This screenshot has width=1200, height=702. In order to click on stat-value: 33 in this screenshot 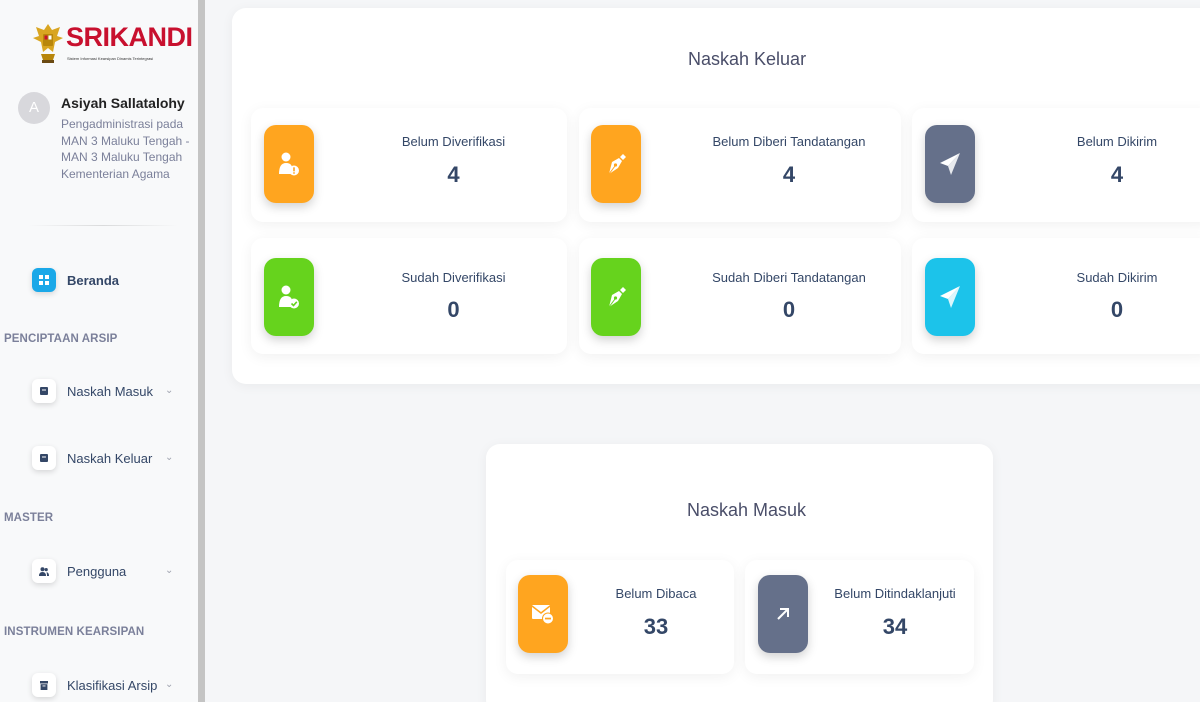, I will do `click(656, 626)`.